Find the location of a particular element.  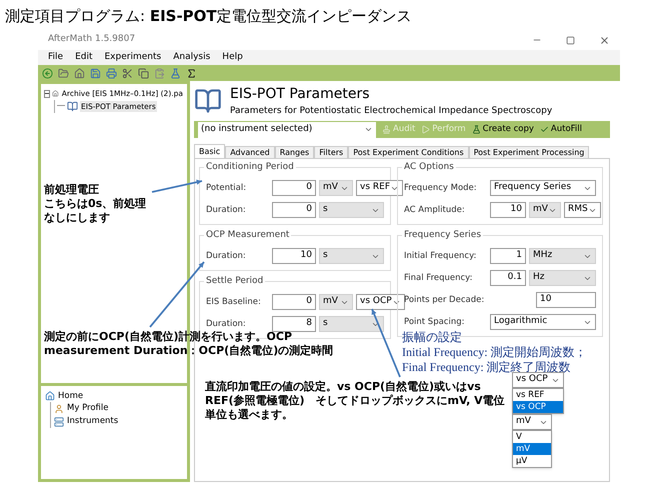

people-icon is located at coordinates (59, 409).